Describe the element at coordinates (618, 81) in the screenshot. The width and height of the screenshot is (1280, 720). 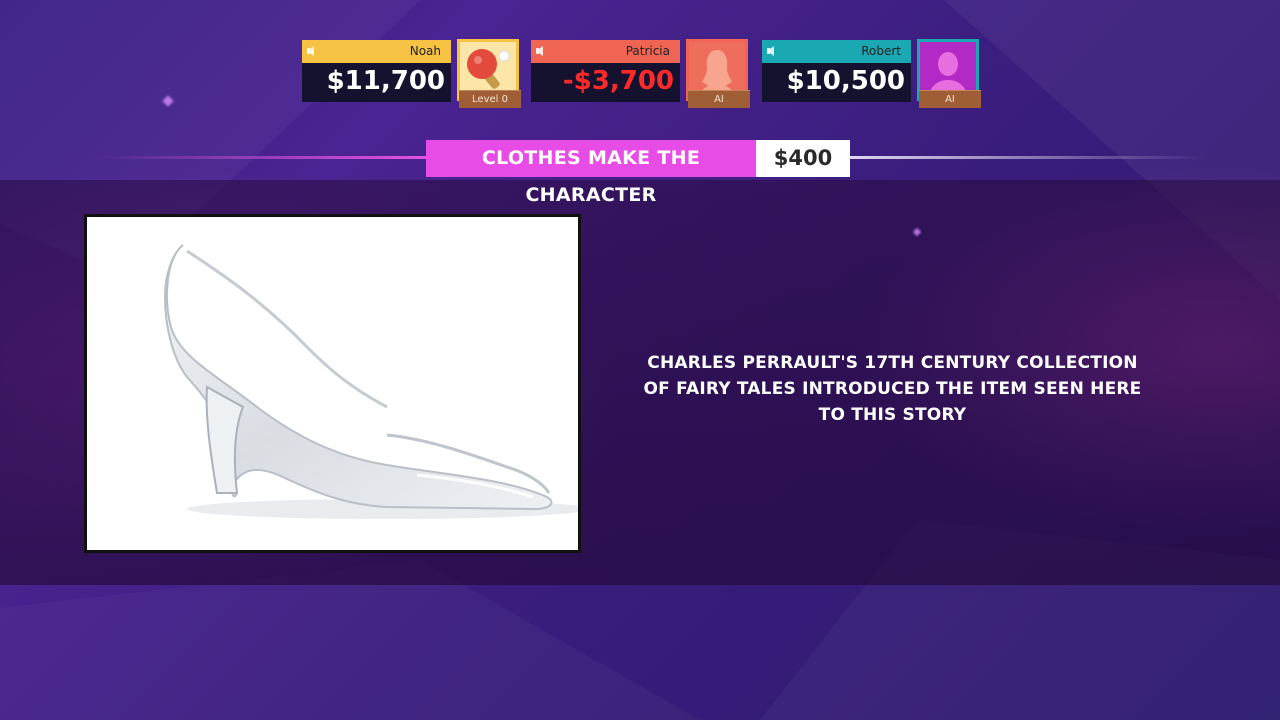
I see `player-score: -$3,700` at that location.